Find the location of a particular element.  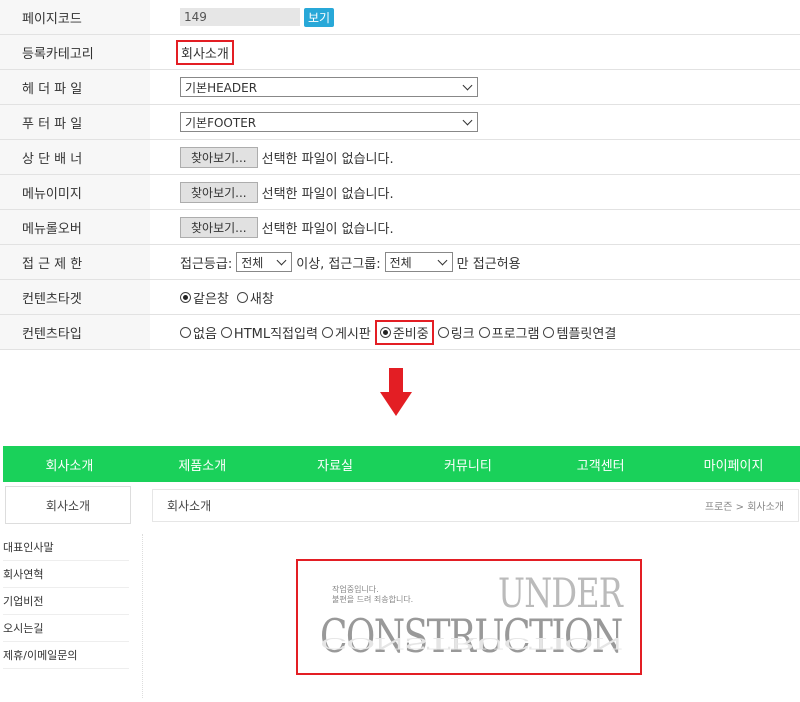

row-label: 등록카테고리 is located at coordinates (75, 52).